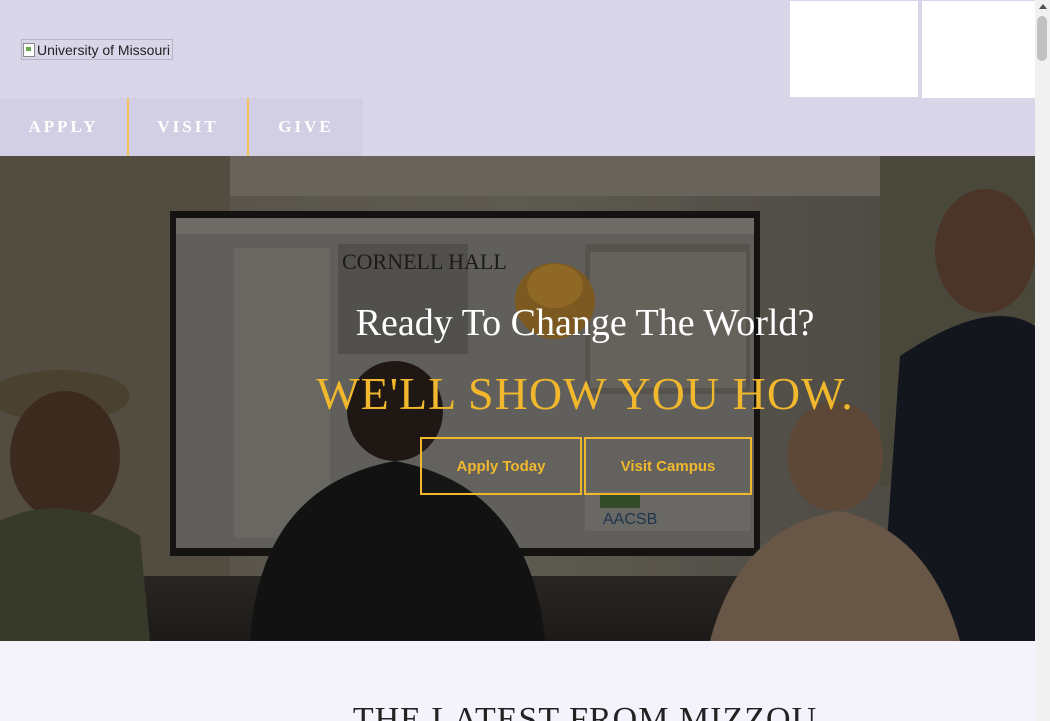 Image resolution: width=1050 pixels, height=721 pixels. I want to click on top-navigation: APPLY VISIT GIVE, so click(517, 127).